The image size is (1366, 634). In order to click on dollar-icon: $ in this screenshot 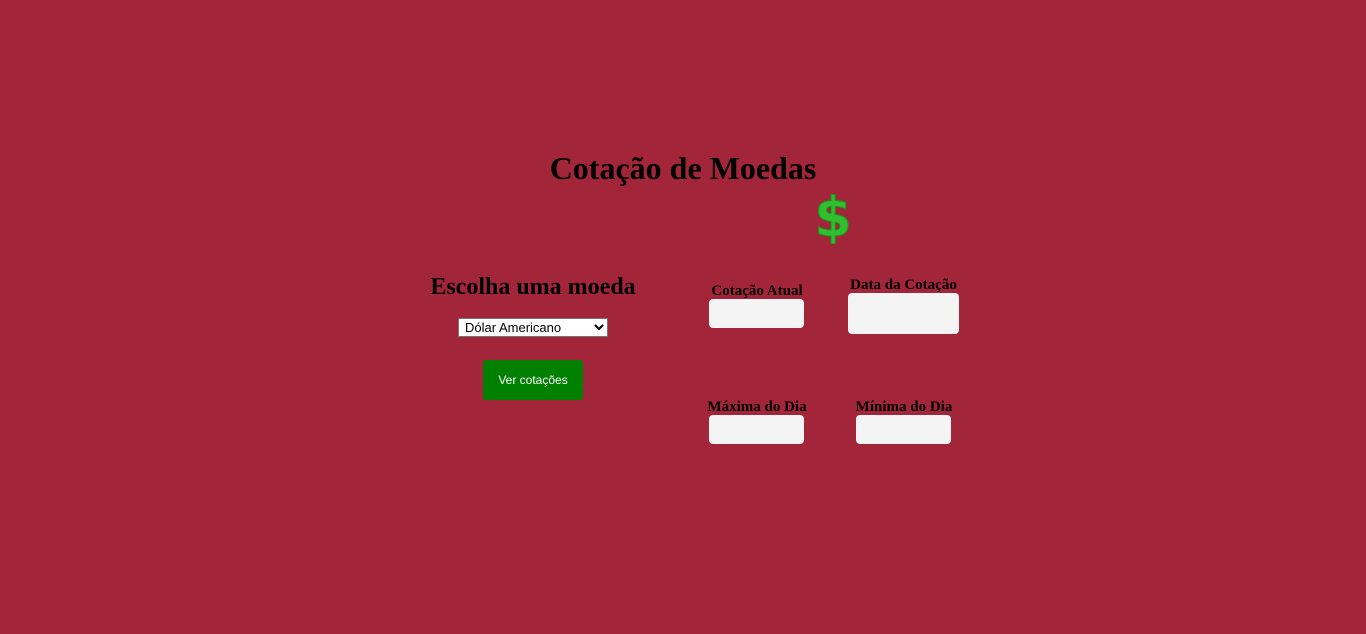, I will do `click(833, 216)`.